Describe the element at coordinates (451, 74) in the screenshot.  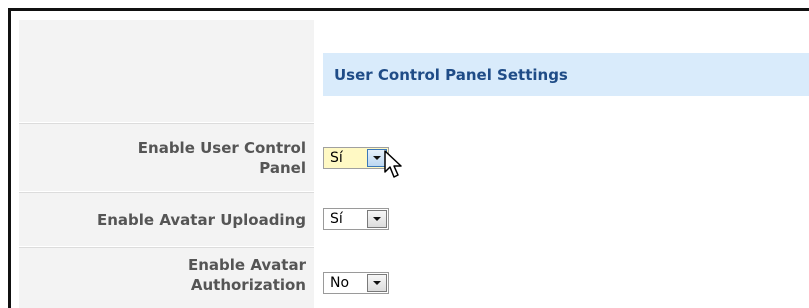
I see `section-title: User Control Panel Settings` at that location.